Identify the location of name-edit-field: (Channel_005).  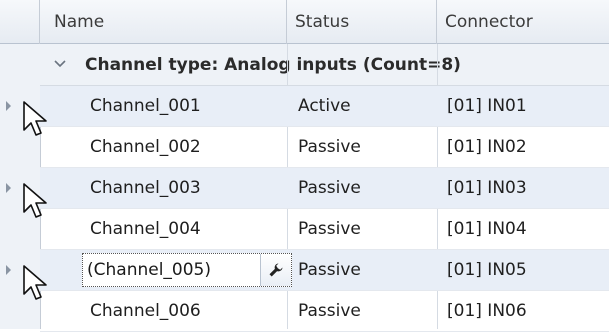
(187, 270).